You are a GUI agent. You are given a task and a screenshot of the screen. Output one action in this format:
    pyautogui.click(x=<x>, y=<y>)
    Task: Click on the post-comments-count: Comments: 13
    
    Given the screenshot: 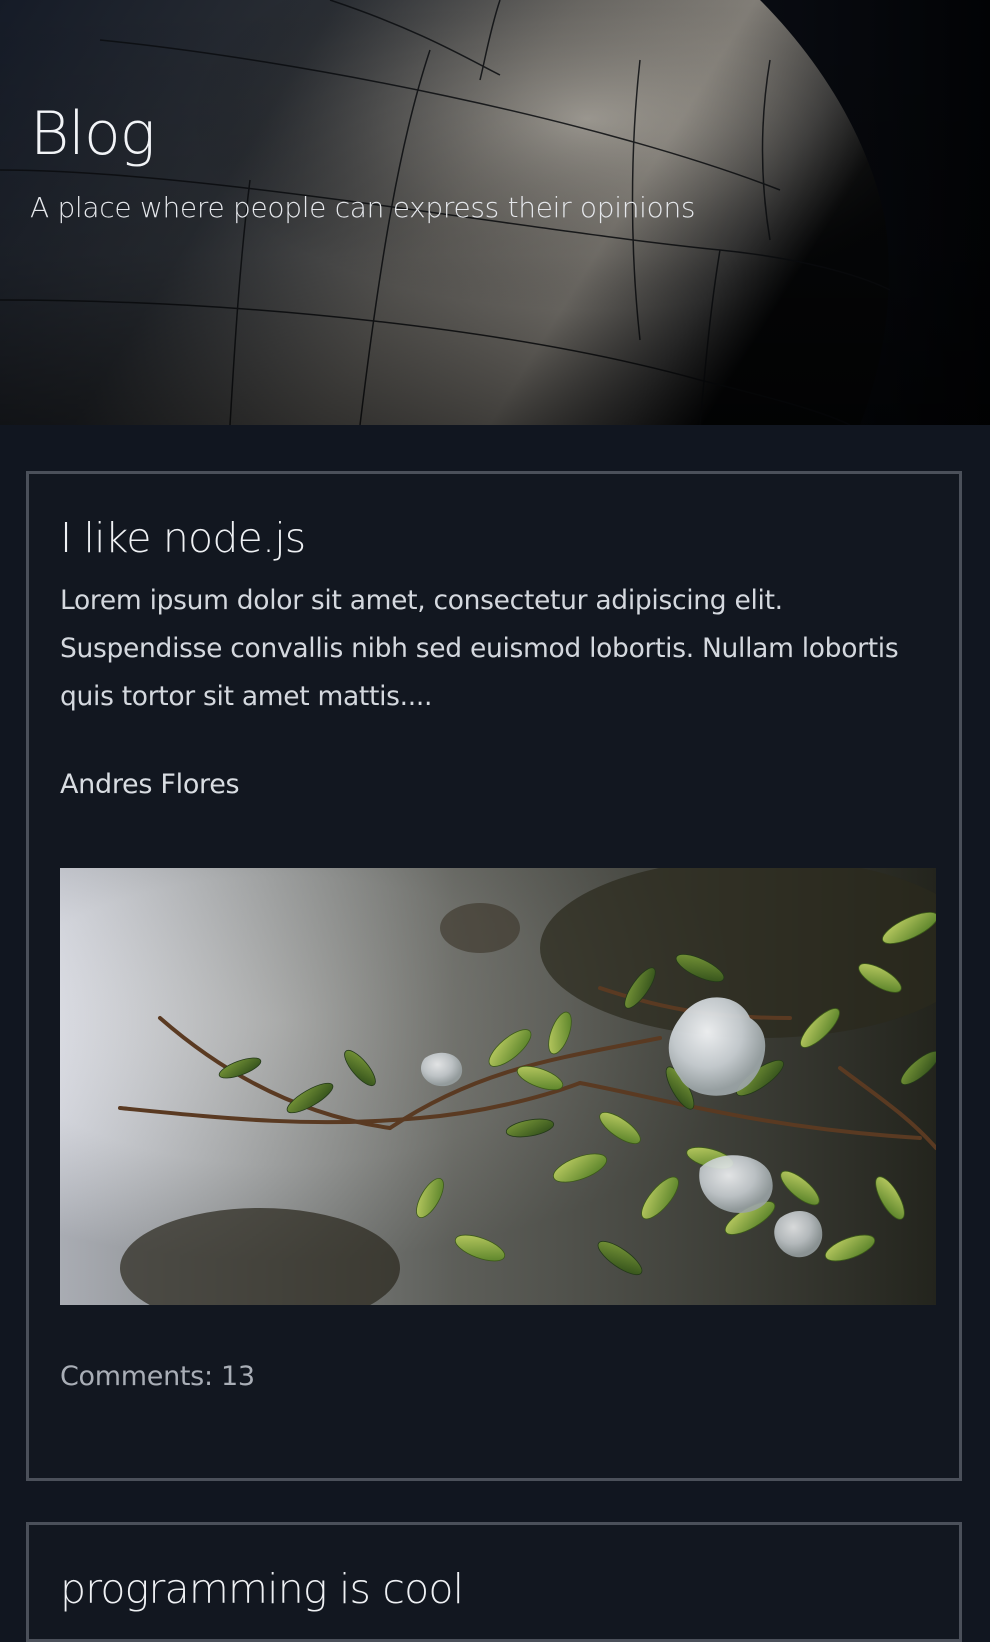 What is the action you would take?
    pyautogui.click(x=157, y=1376)
    